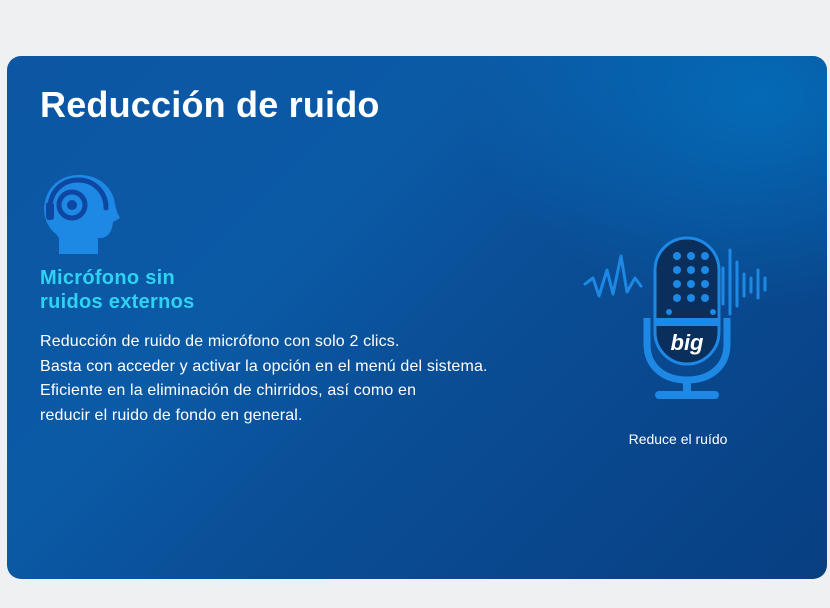 The width and height of the screenshot is (830, 608). Describe the element at coordinates (117, 290) in the screenshot. I see `feature-subtitle: Micrófono sin ruidos externos` at that location.